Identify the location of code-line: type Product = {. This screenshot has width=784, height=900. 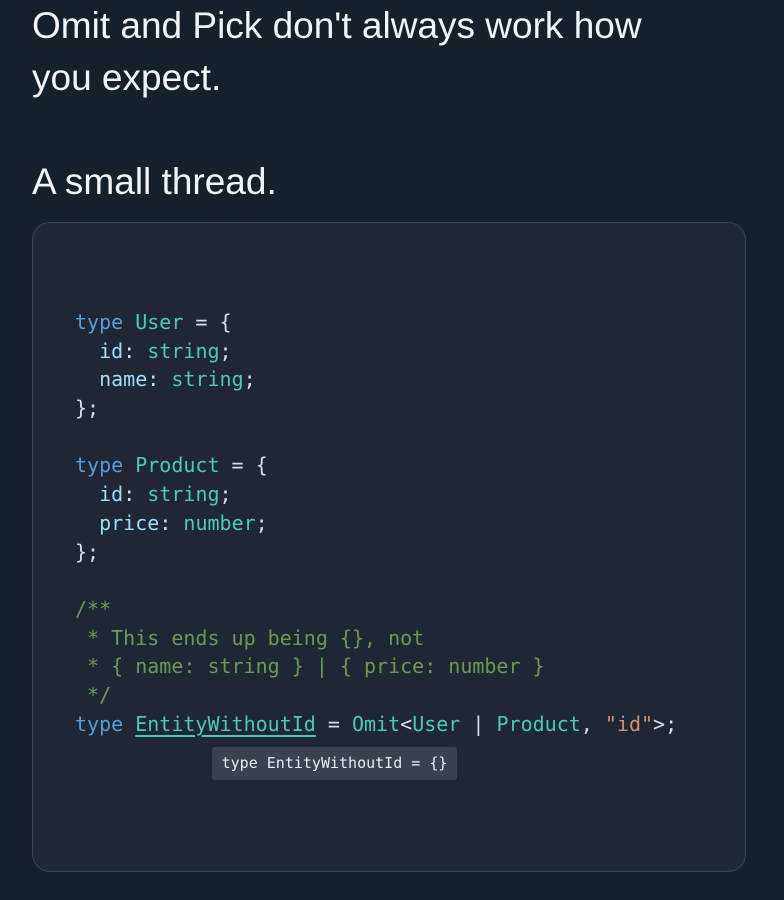
(376, 465).